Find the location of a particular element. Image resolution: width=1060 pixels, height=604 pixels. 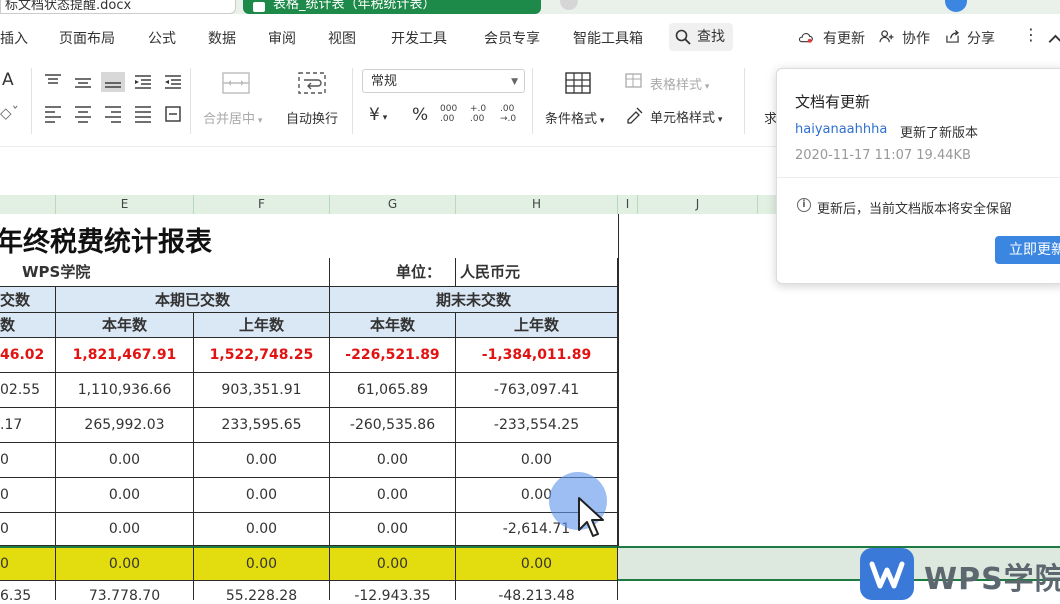

table-cell: 55,228.28 is located at coordinates (262, 590).